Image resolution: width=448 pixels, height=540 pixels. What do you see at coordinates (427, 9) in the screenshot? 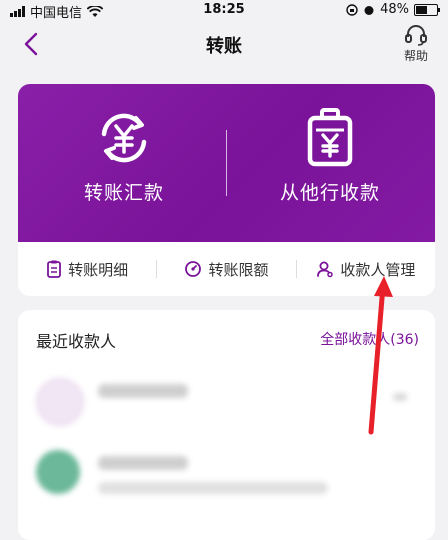
I see `battery-icon` at bounding box center [427, 9].